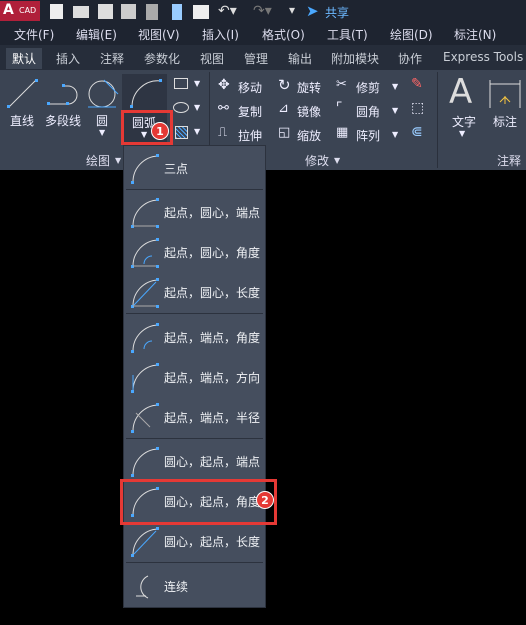 This screenshot has width=526, height=625. I want to click on tab-view: 视图, so click(212, 58).